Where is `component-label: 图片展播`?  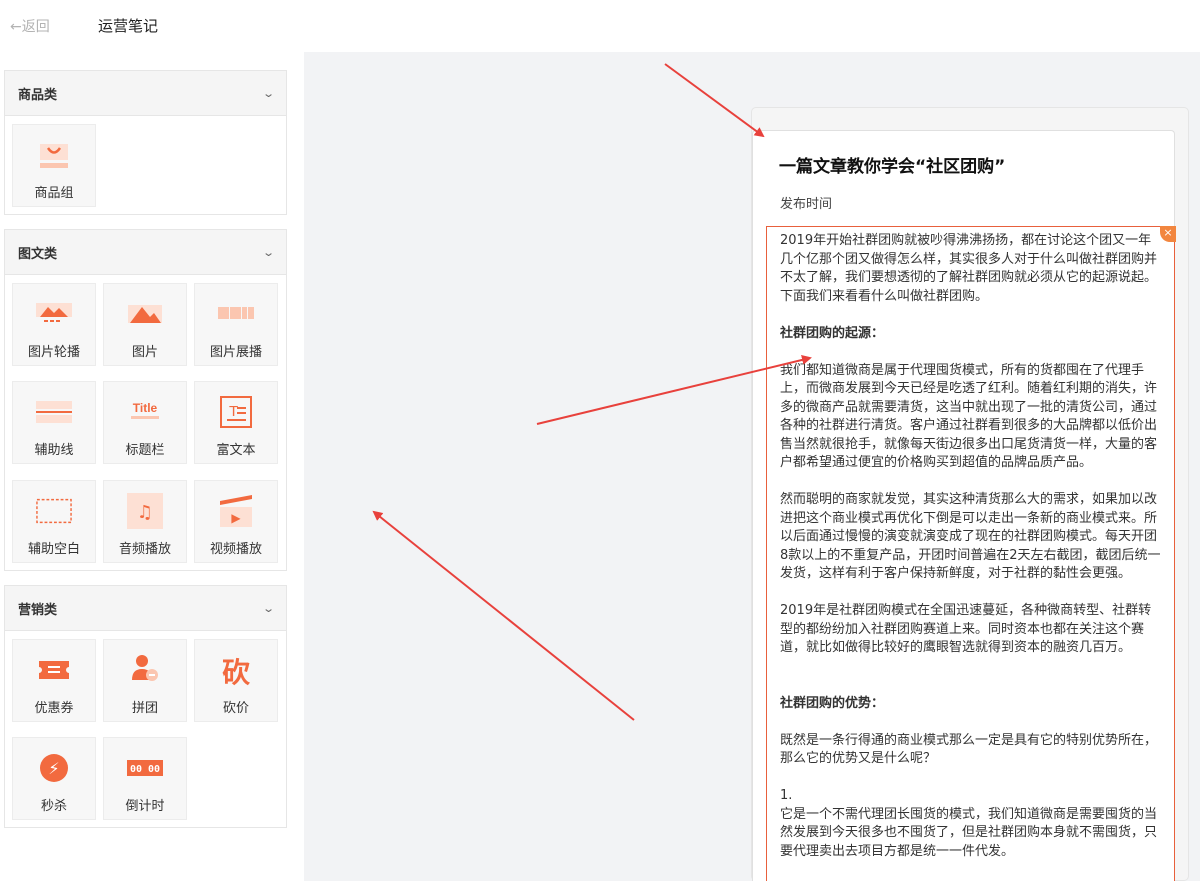
component-label: 图片展播 is located at coordinates (235, 352).